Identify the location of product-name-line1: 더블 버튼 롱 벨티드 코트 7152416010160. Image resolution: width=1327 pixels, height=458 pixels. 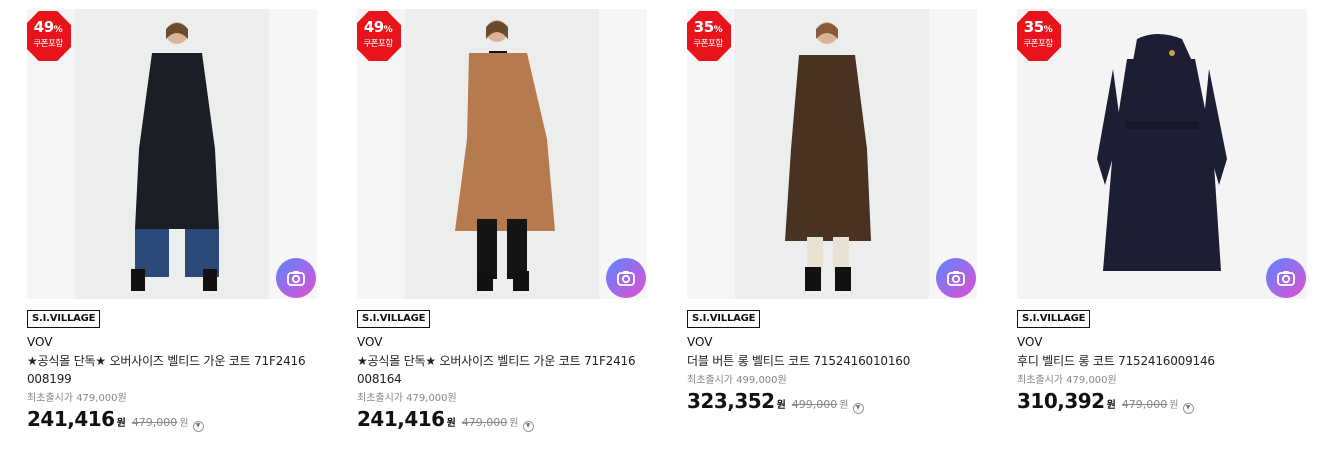
(799, 361).